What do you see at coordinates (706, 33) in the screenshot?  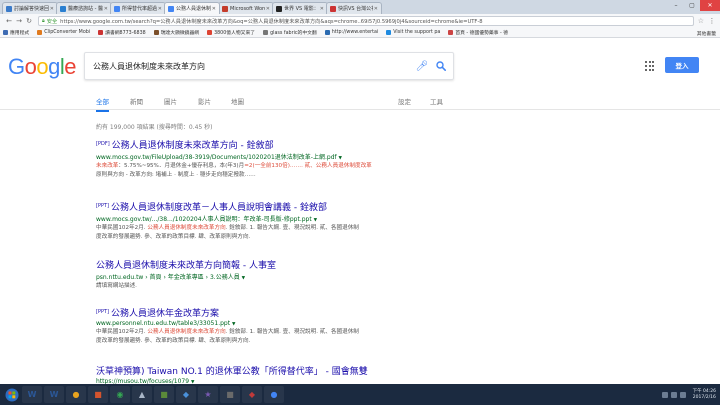 I see `other-bookmarks: 其他書籤` at bounding box center [706, 33].